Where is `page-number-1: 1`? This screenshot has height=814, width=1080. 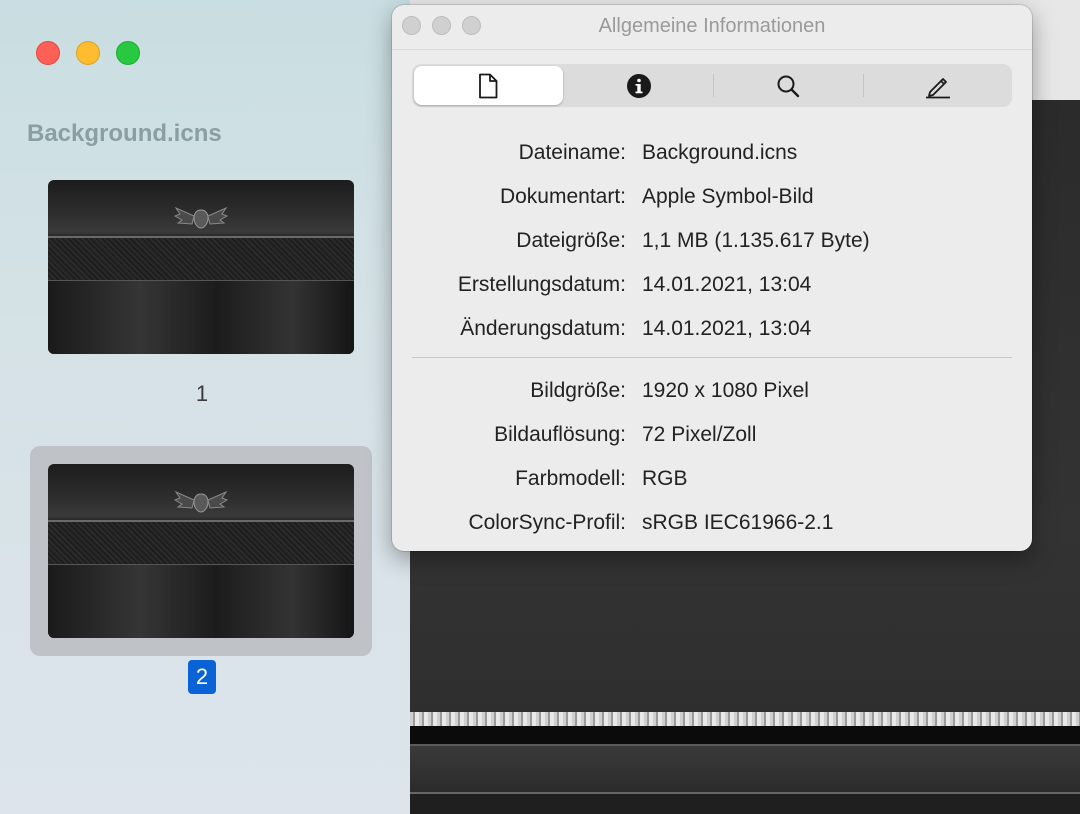 page-number-1: 1 is located at coordinates (202, 394).